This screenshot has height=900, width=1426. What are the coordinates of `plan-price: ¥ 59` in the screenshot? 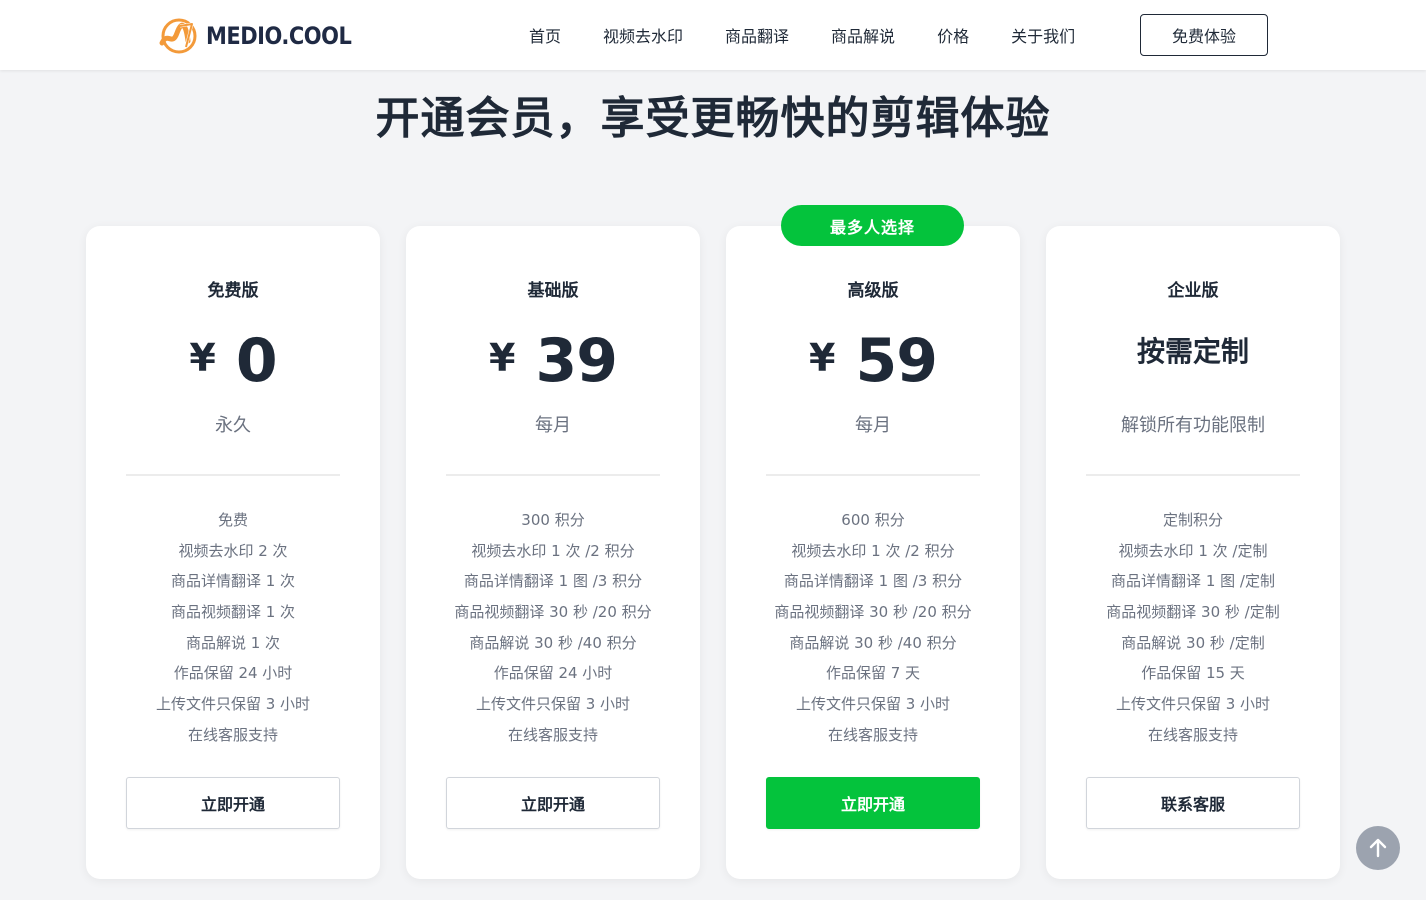 It's located at (873, 361).